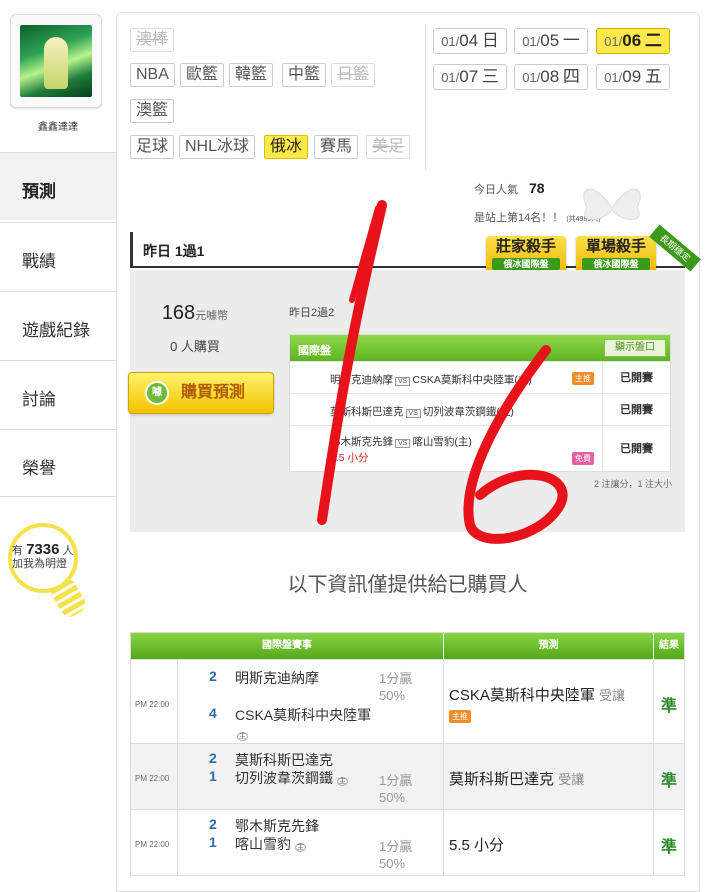 This screenshot has width=720, height=892. I want to click on intl-header: 國際盤 顯示盤口, so click(480, 348).